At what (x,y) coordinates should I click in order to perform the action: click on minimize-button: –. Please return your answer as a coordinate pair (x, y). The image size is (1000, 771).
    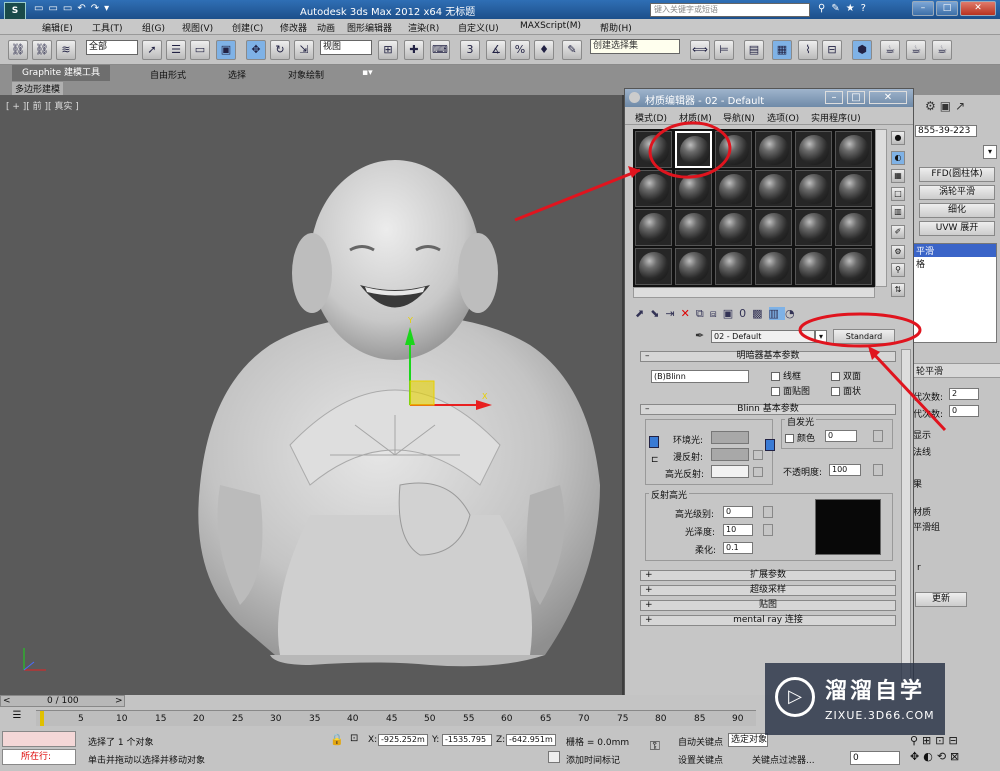
    Looking at the image, I should click on (923, 8).